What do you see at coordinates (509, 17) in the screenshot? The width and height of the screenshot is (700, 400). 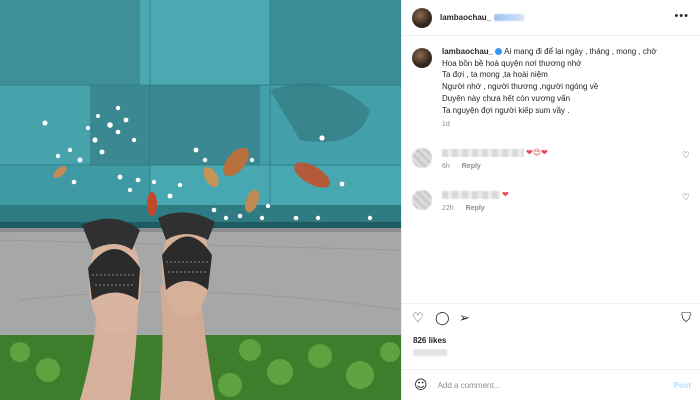 I see `blurred-name` at bounding box center [509, 17].